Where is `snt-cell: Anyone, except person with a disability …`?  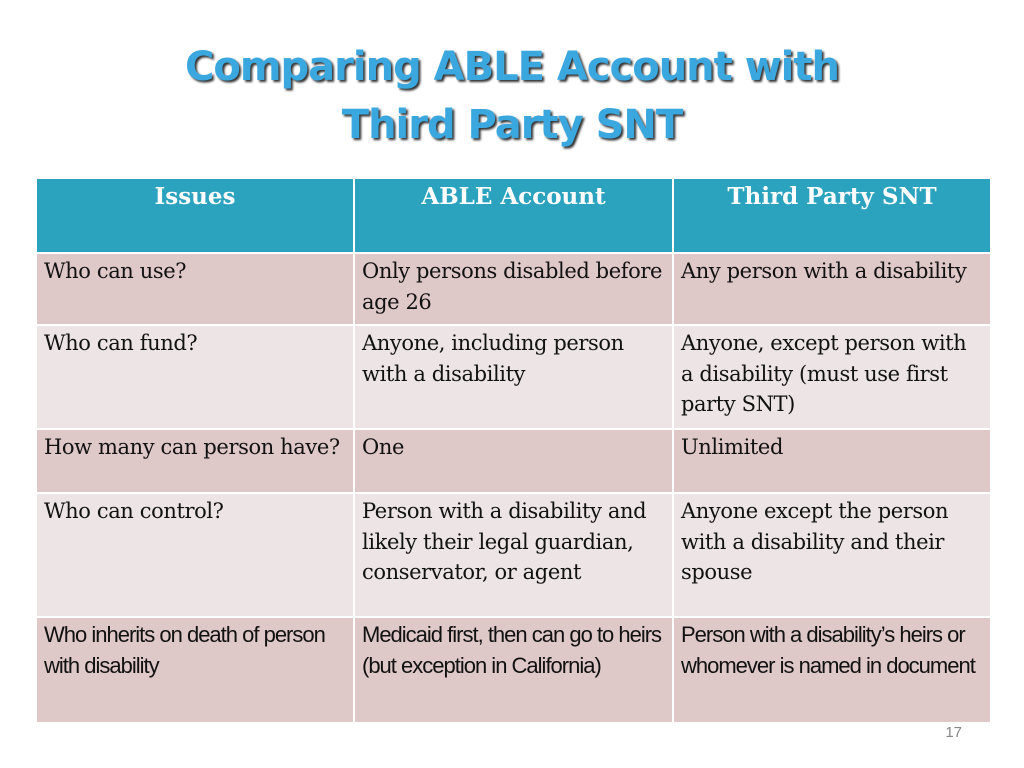 snt-cell: Anyone, except person with a disability … is located at coordinates (832, 377).